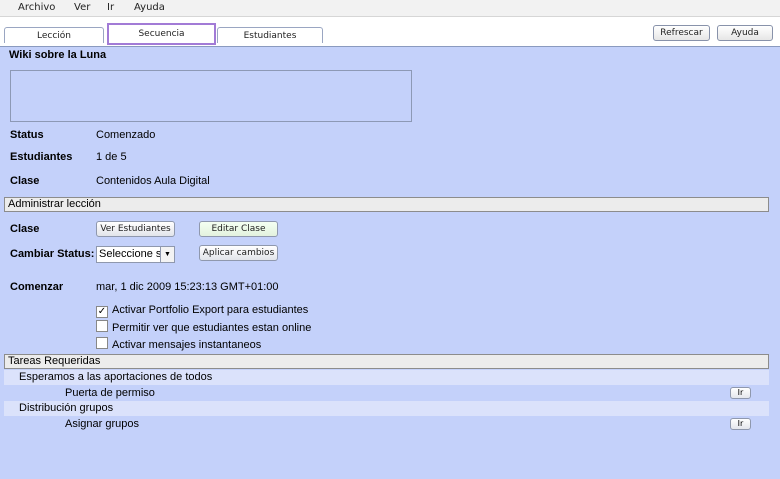  Describe the element at coordinates (211, 96) in the screenshot. I see `lesson-description-box` at that location.